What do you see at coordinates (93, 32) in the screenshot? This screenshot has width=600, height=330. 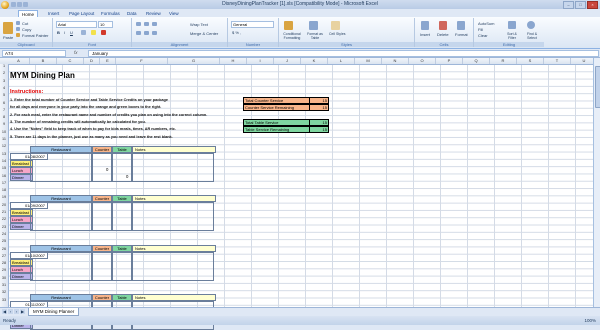 I see `fill-color-icon` at bounding box center [93, 32].